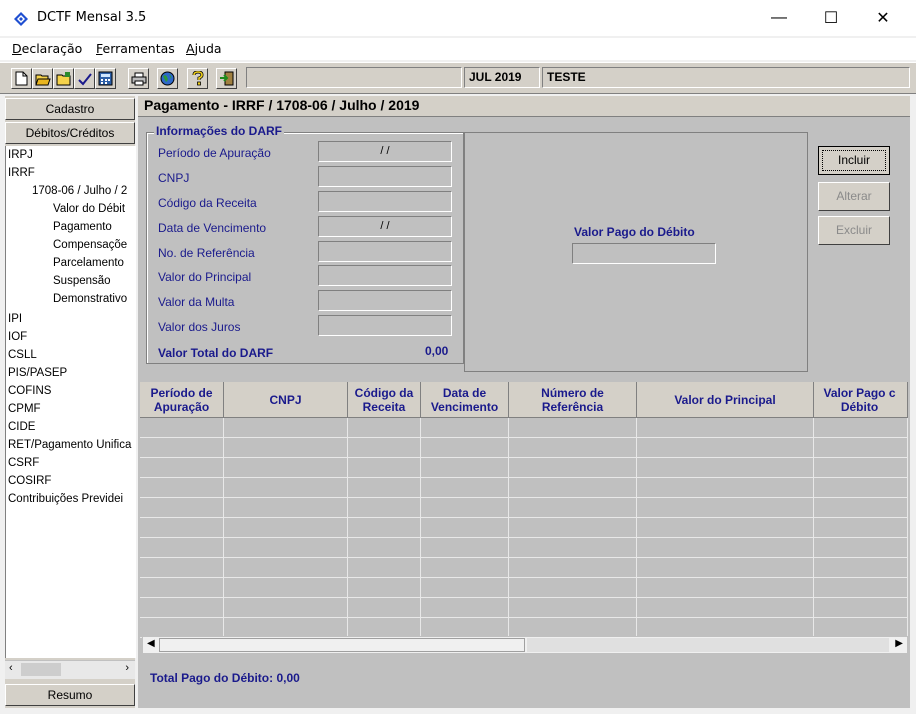 This screenshot has width=916, height=714. What do you see at coordinates (70, 695) in the screenshot?
I see `resumo-button: Resumo` at bounding box center [70, 695].